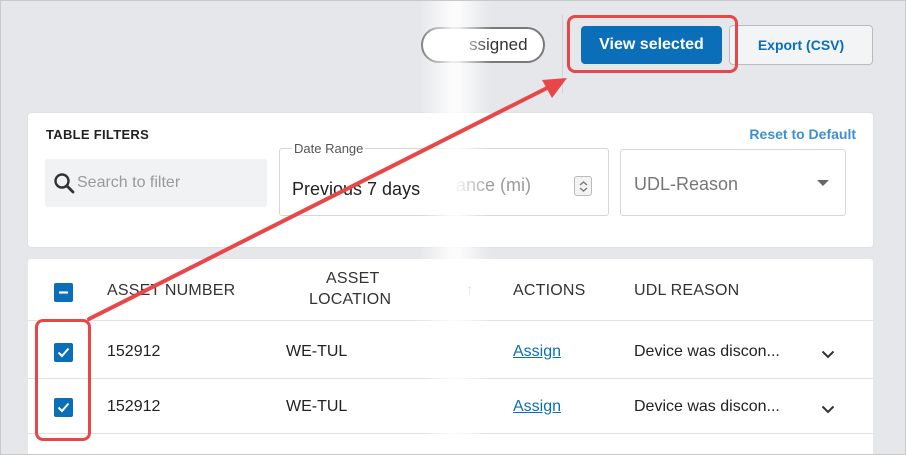 The height and width of the screenshot is (455, 906). What do you see at coordinates (652, 44) in the screenshot?
I see `annotation-highlight-view-selected` at bounding box center [652, 44].